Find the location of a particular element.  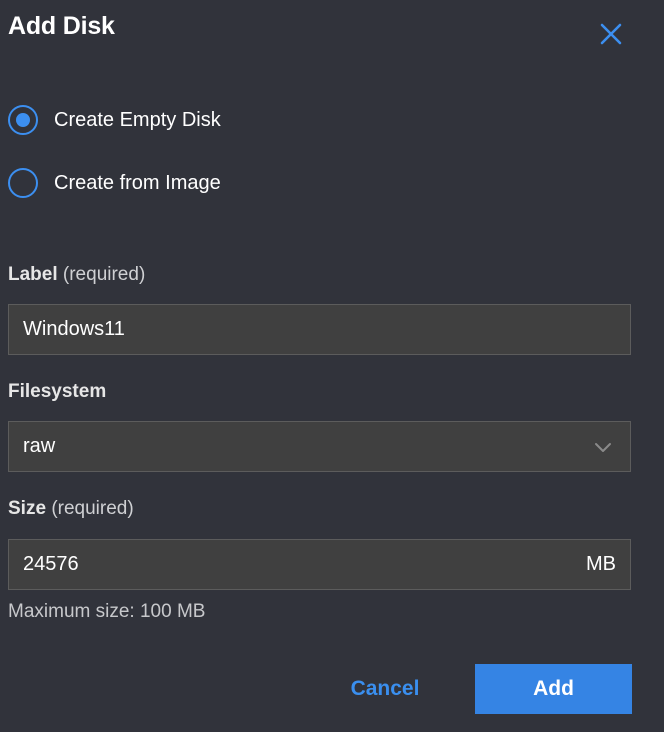

radio-label: Create Empty Disk is located at coordinates (137, 119).